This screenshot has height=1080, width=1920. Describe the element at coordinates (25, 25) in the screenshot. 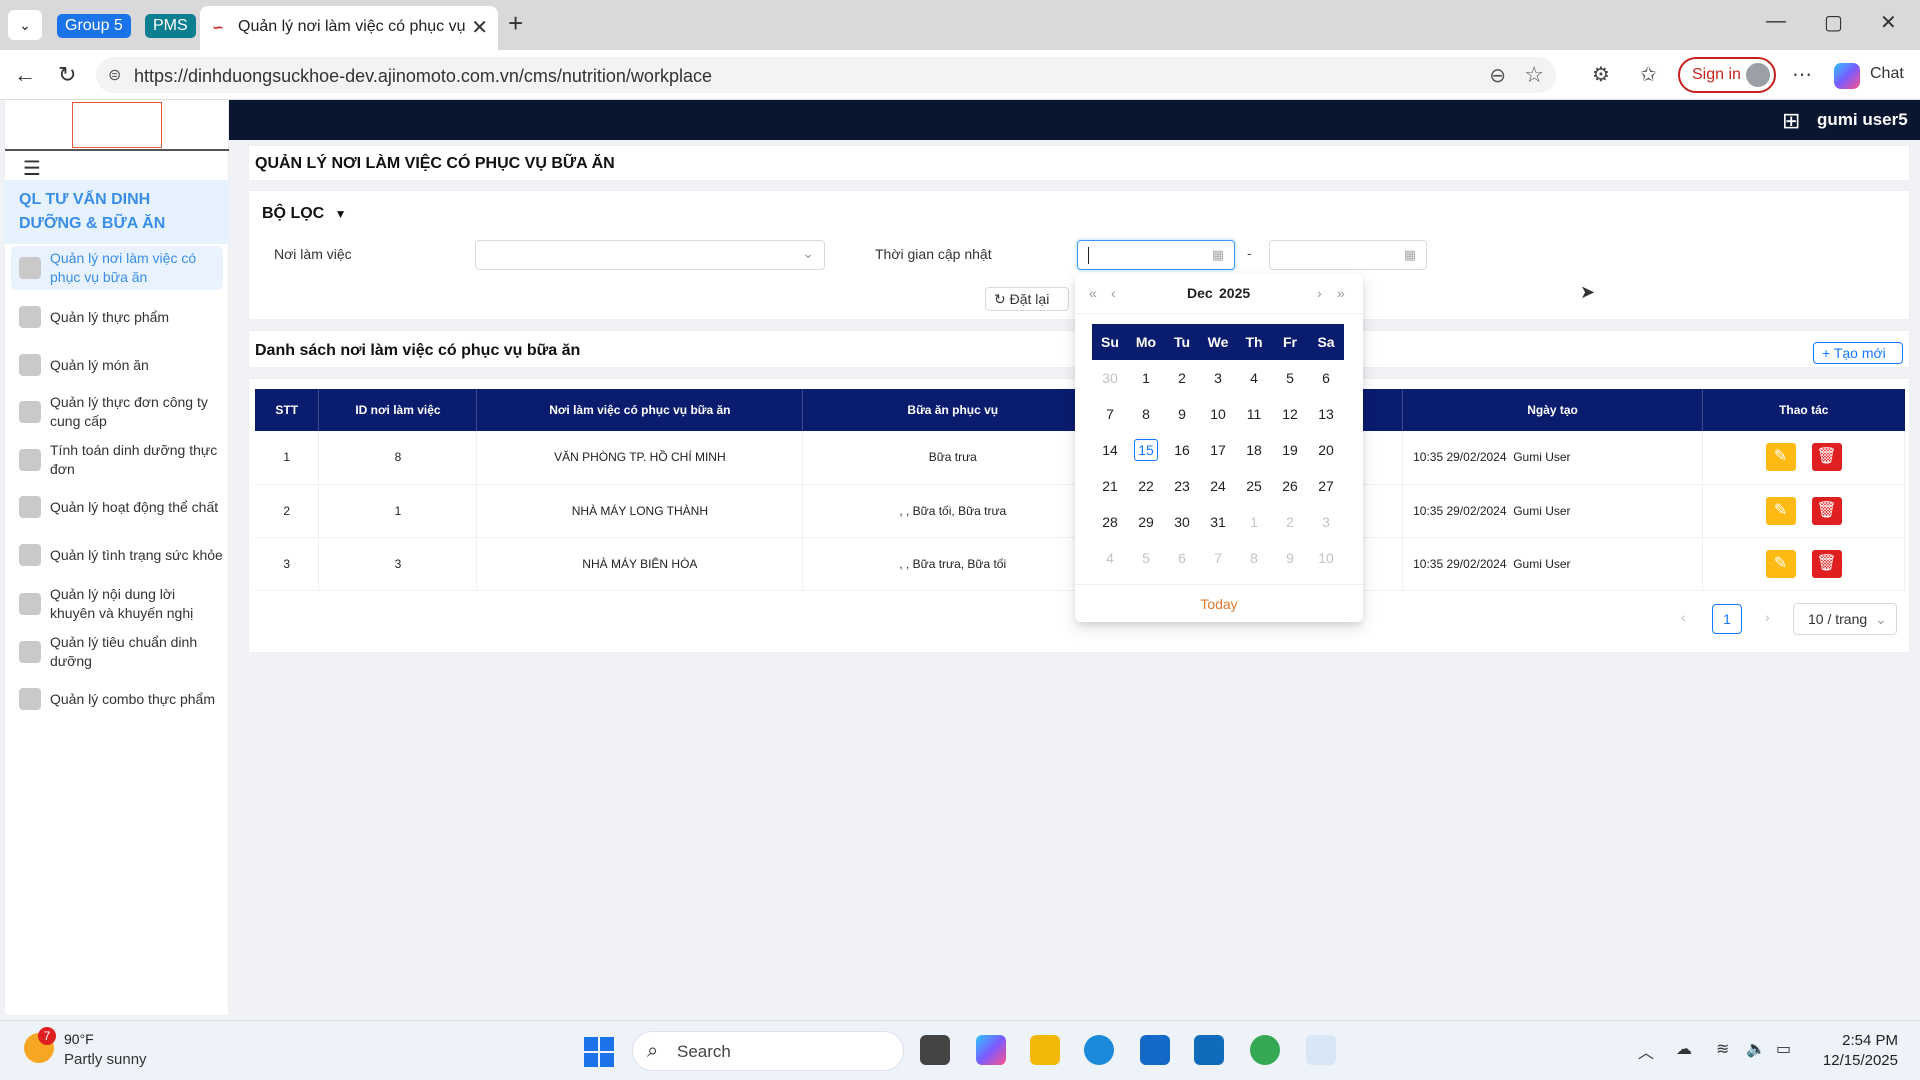

I see `tab-list-button: ⌄` at that location.